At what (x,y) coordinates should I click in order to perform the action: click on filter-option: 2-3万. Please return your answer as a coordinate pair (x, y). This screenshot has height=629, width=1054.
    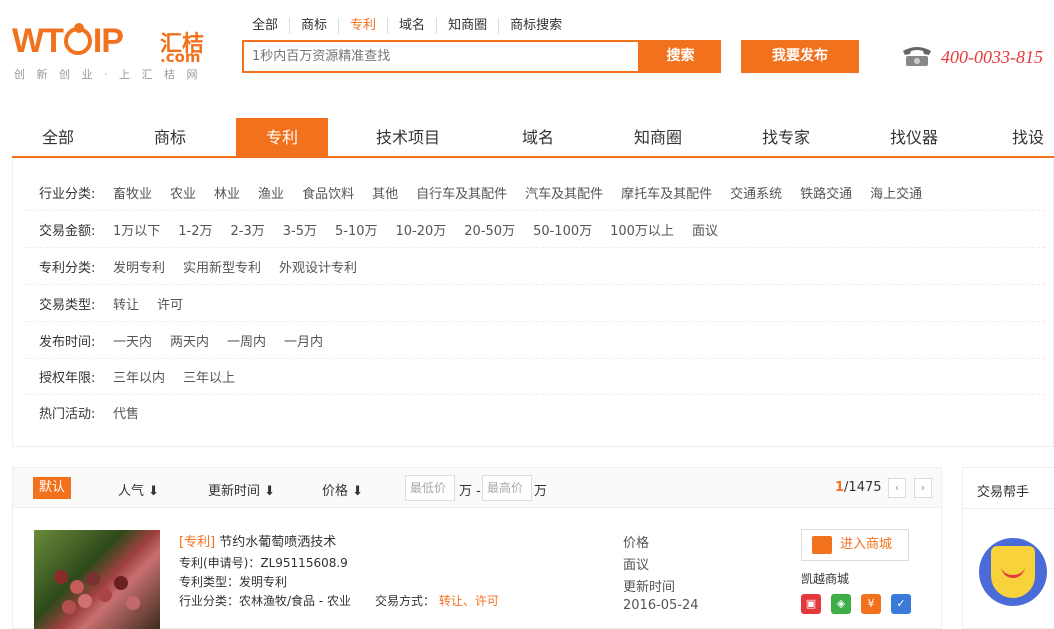
    Looking at the image, I should click on (248, 229).